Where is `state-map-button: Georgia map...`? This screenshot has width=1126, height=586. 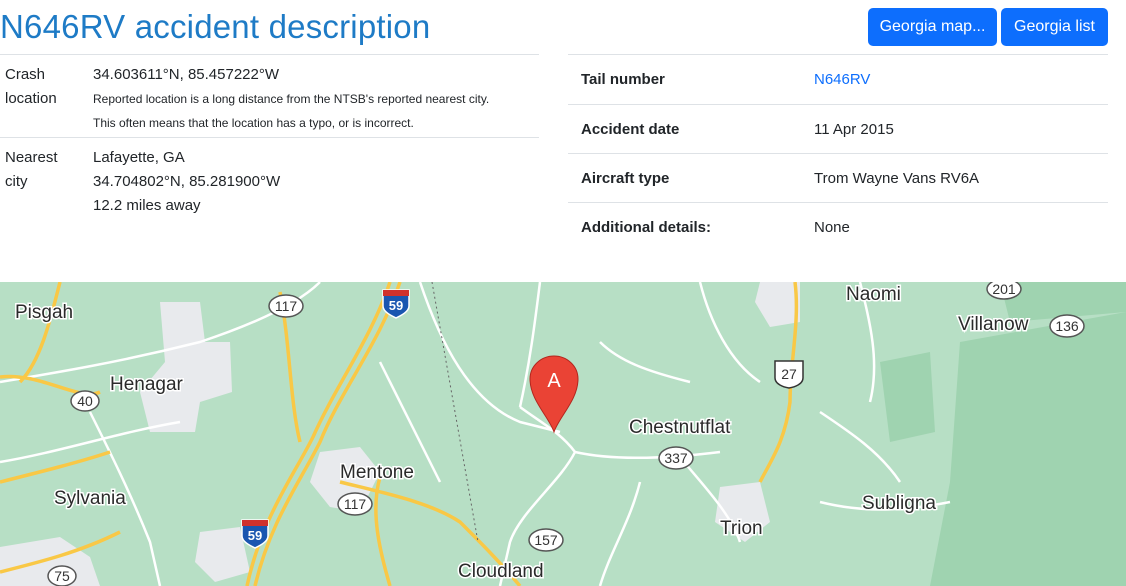
state-map-button: Georgia map... is located at coordinates (932, 27).